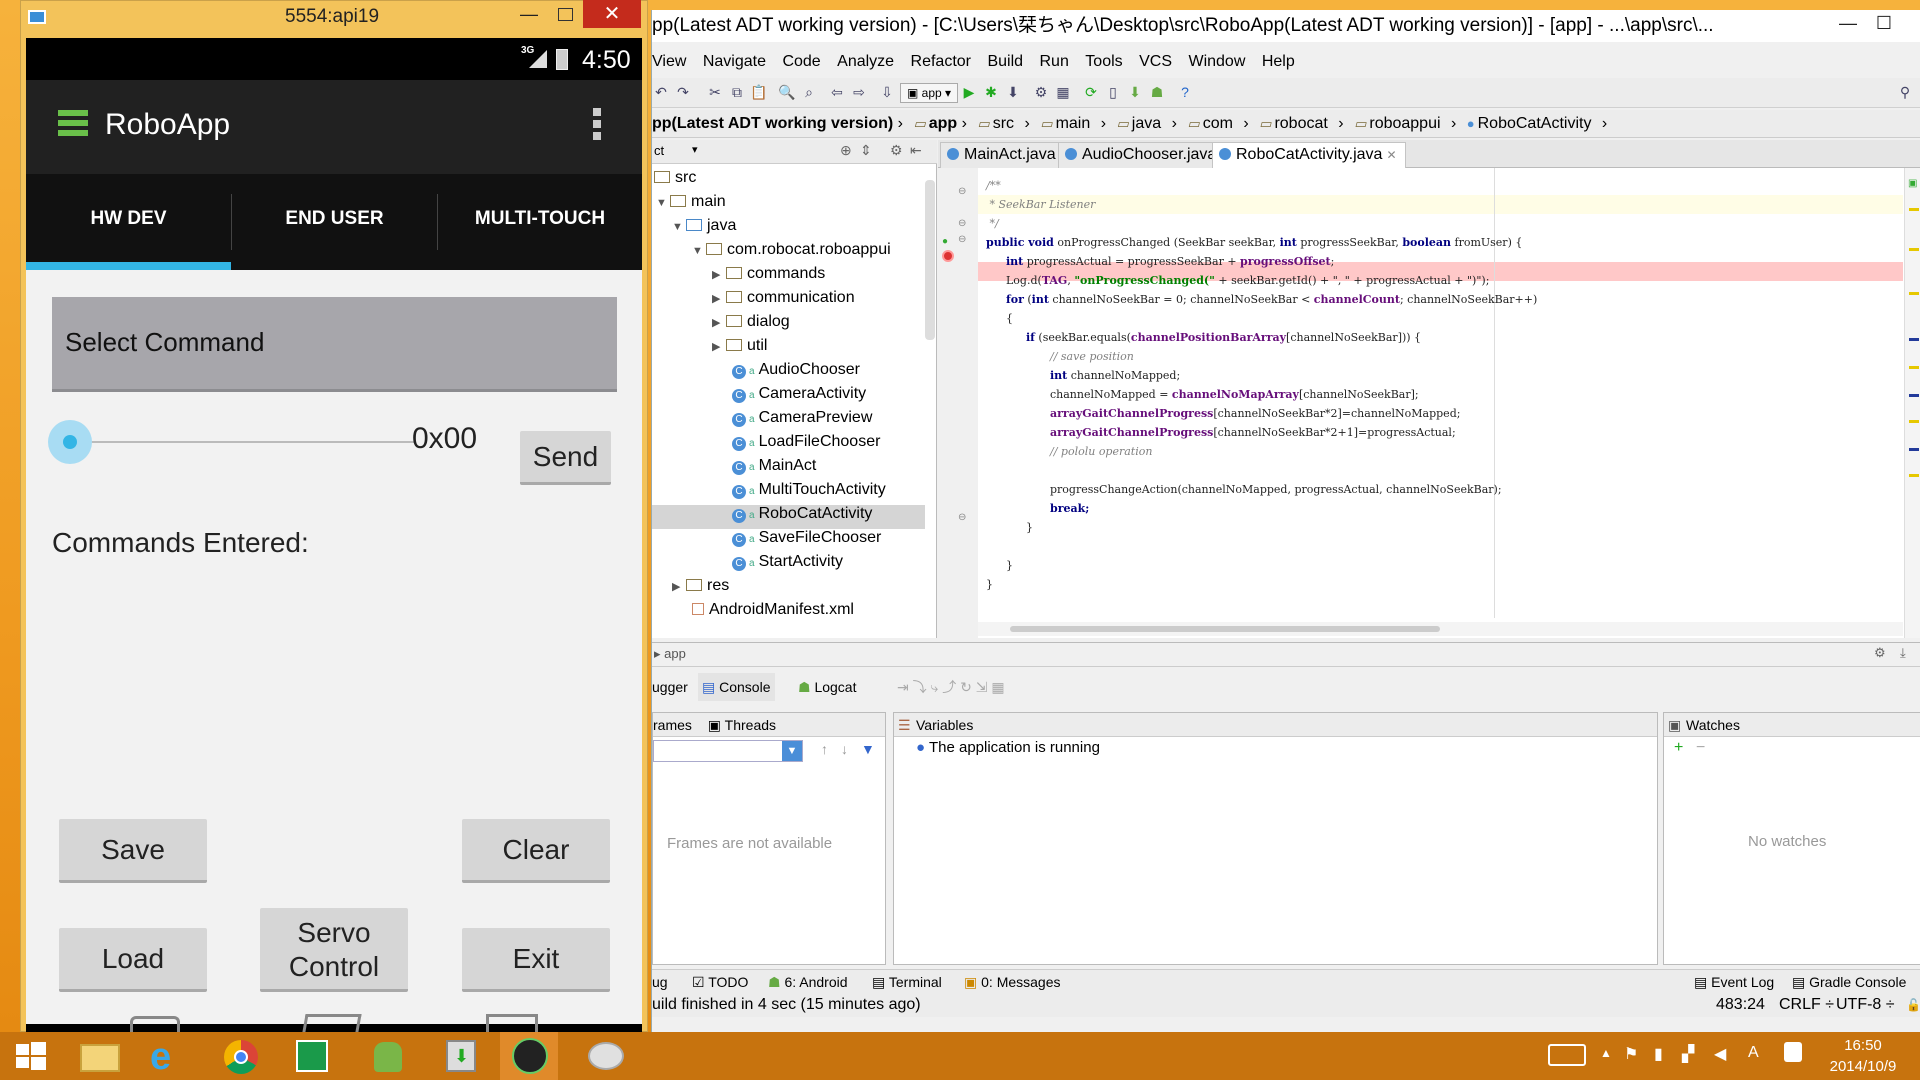  What do you see at coordinates (1150, 124) in the screenshot?
I see `crumb-java: ▭ java ›` at bounding box center [1150, 124].